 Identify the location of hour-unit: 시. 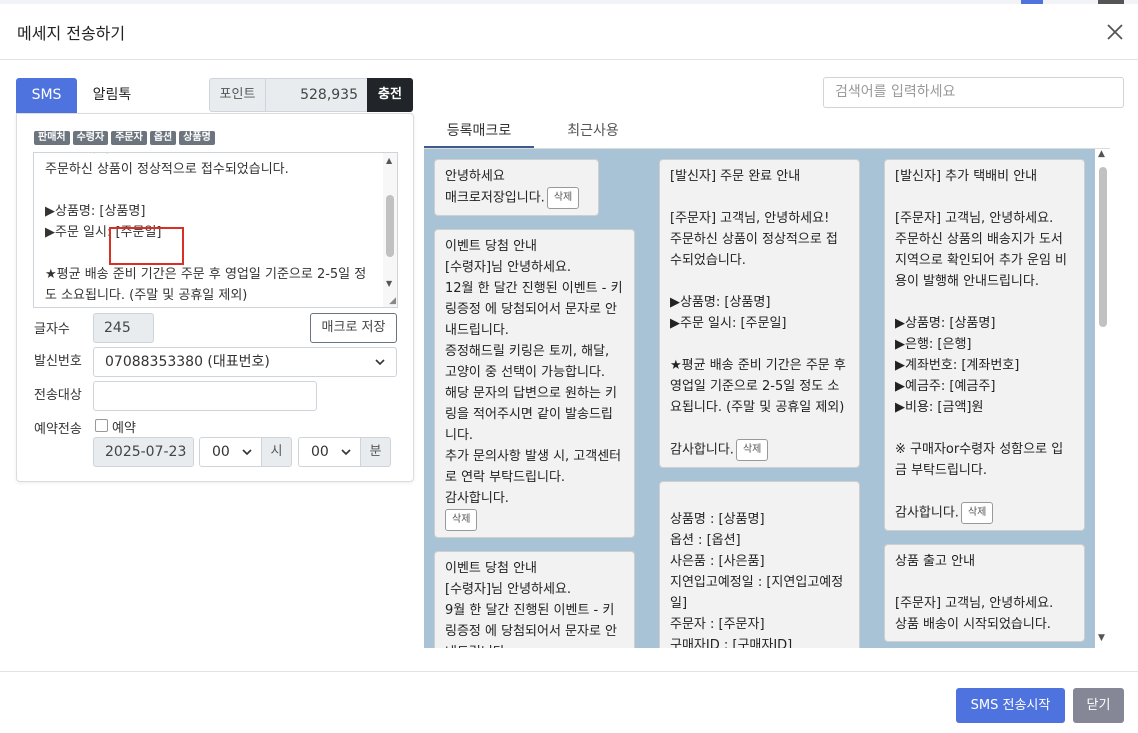
(276, 452).